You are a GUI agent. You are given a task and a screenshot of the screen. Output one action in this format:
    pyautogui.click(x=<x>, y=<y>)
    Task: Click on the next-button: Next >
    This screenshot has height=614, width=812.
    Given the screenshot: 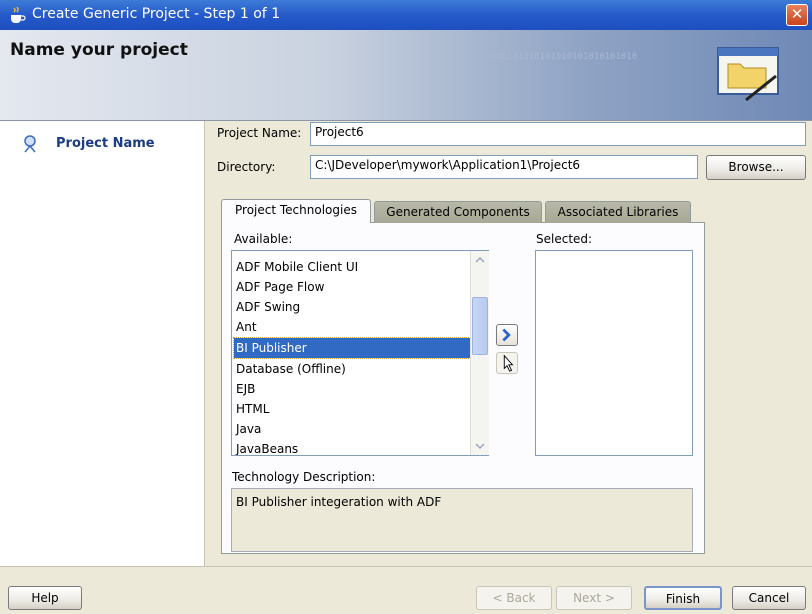 What is the action you would take?
    pyautogui.click(x=594, y=598)
    